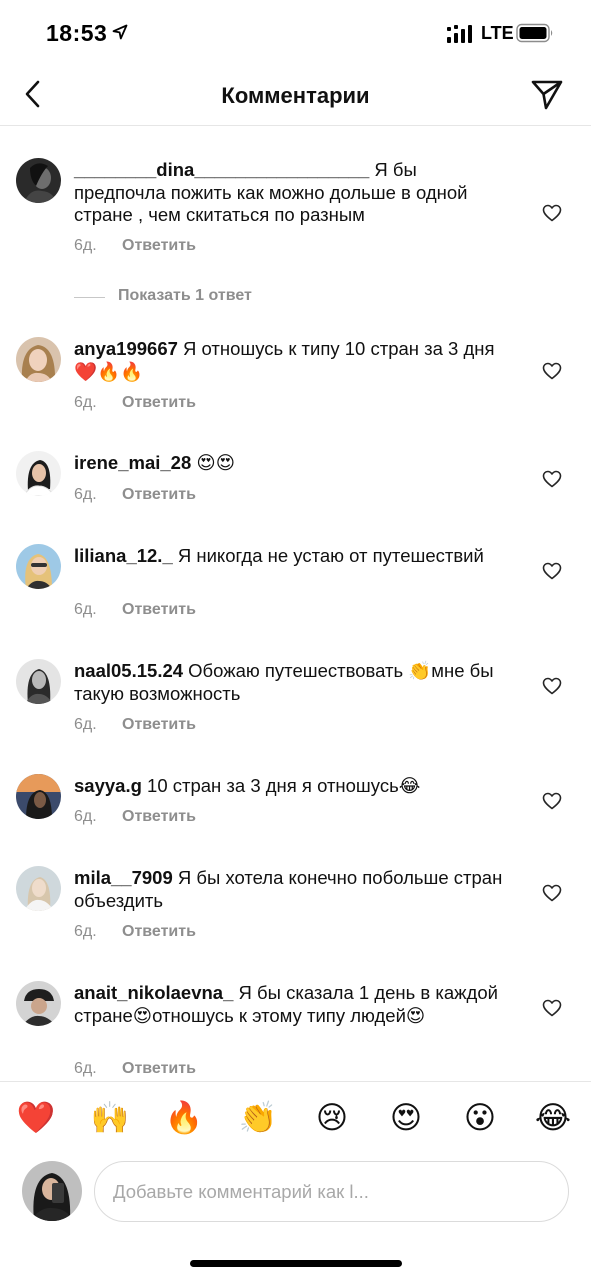  I want to click on show-replies-label: Показать 1 ответ, so click(185, 295).